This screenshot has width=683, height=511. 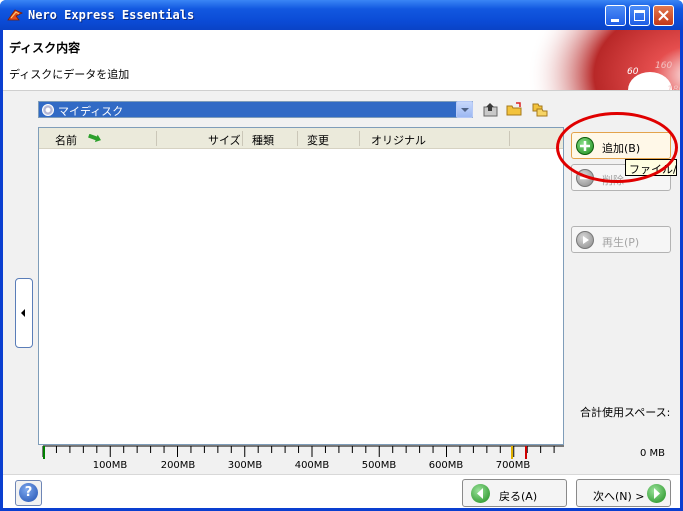 I want to click on title-bar: Nero Express Essentials, so click(x=341, y=15).